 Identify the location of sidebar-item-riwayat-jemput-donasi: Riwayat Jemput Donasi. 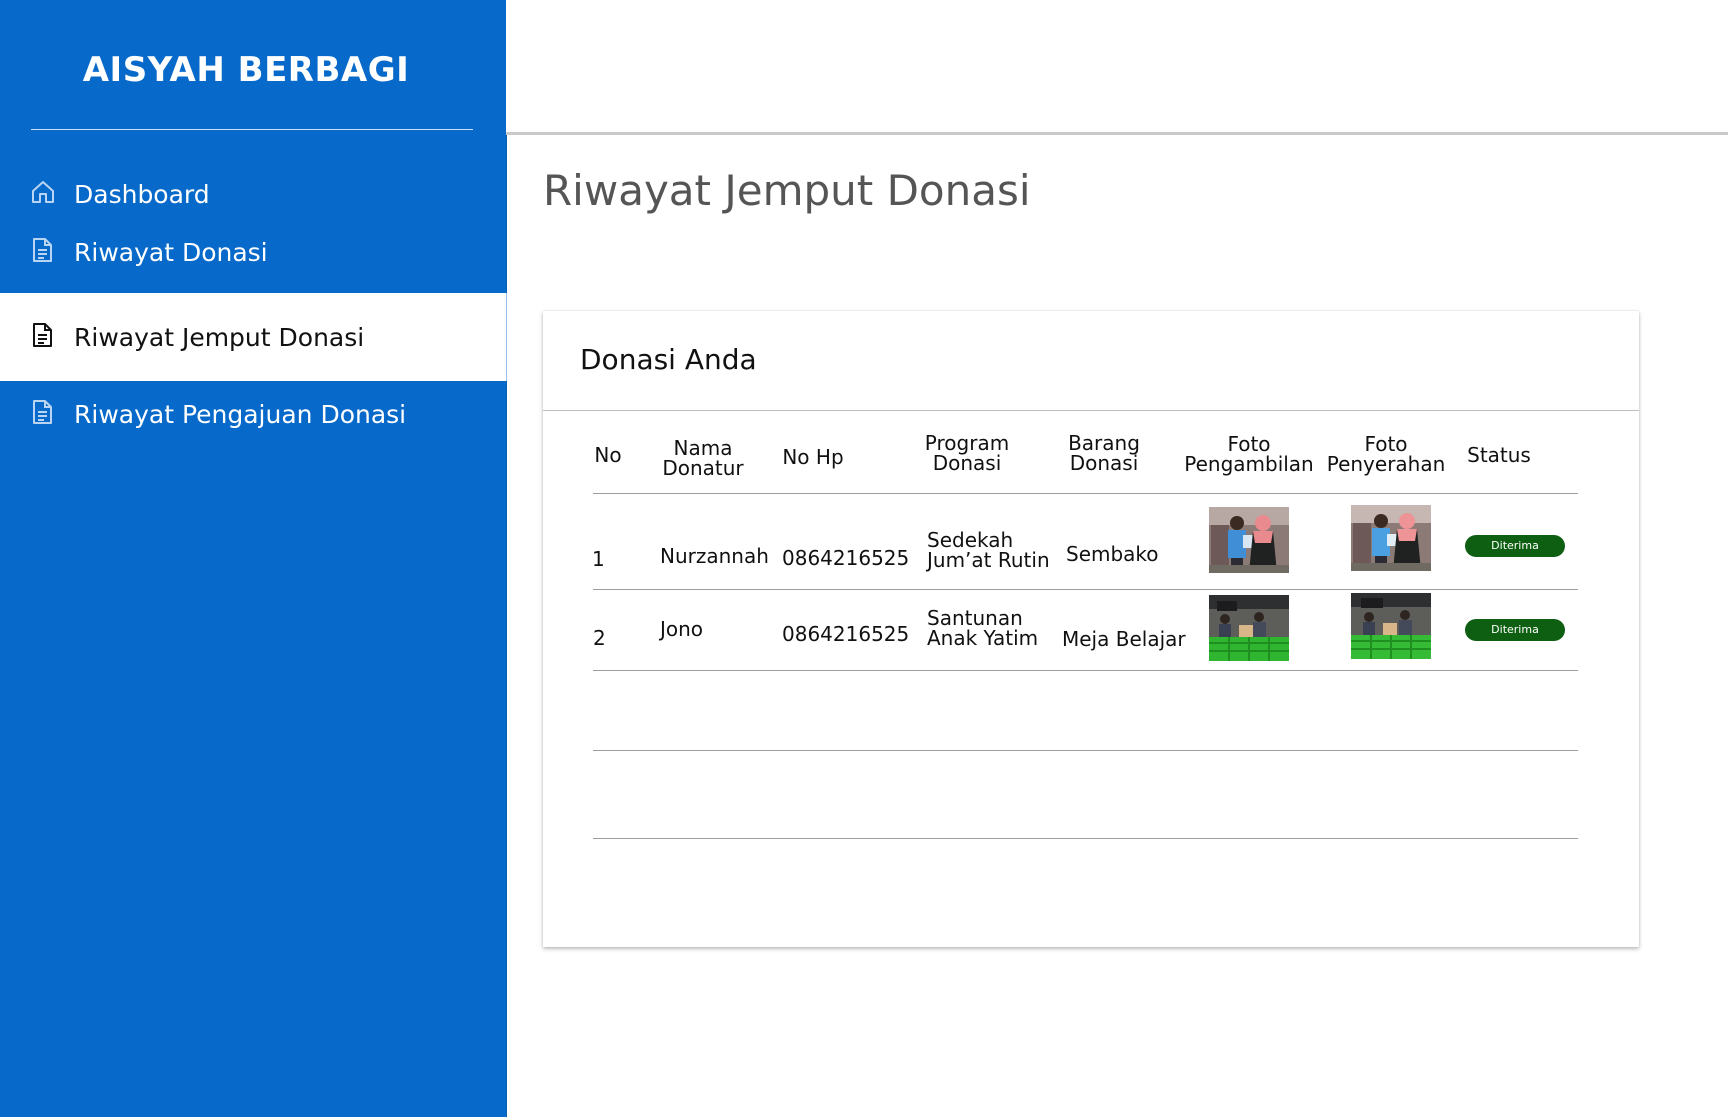
(253, 337).